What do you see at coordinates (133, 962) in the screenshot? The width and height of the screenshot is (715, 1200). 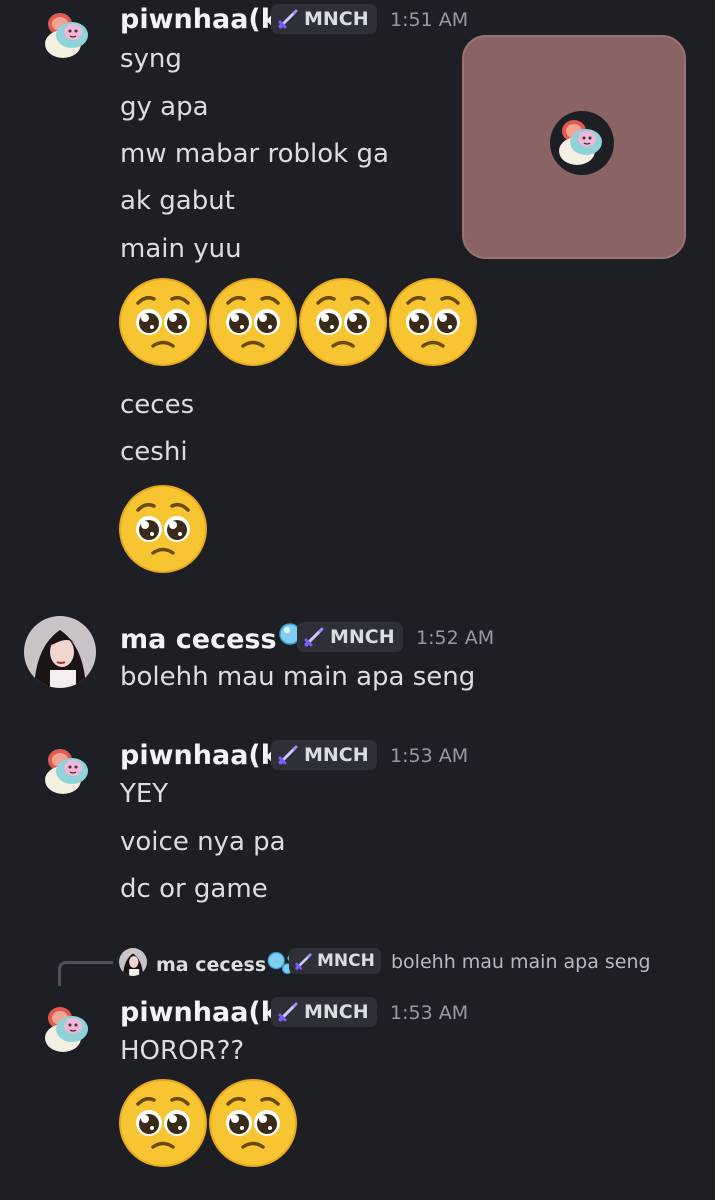 I see `reply-avatar` at bounding box center [133, 962].